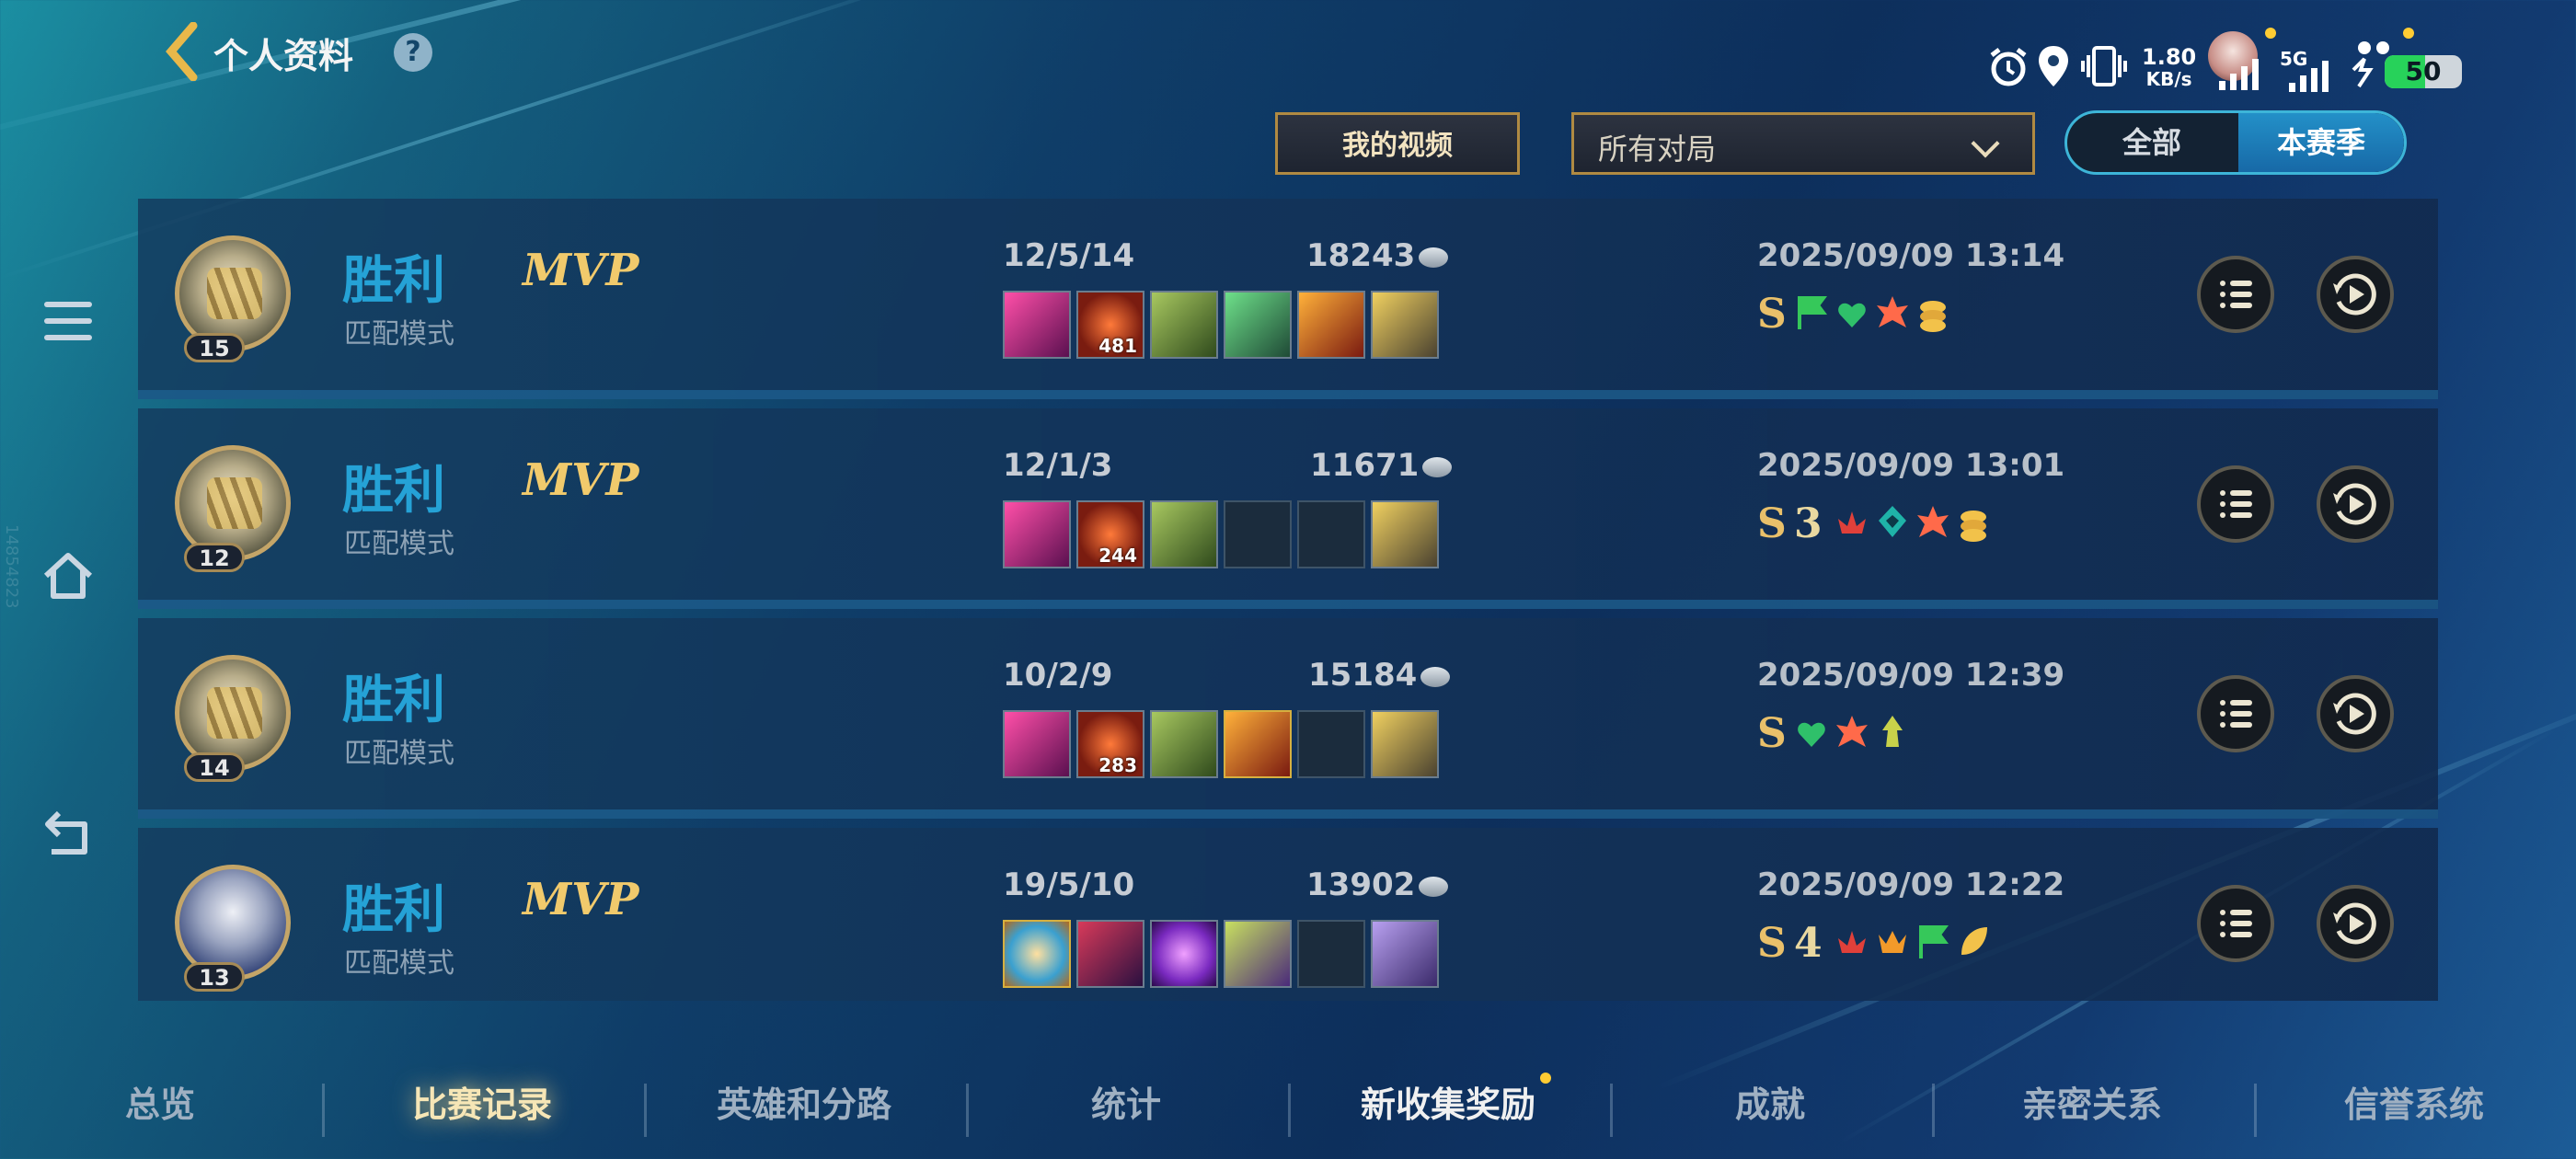  What do you see at coordinates (1126, 1101) in the screenshot?
I see `nav-statistics: 统计` at bounding box center [1126, 1101].